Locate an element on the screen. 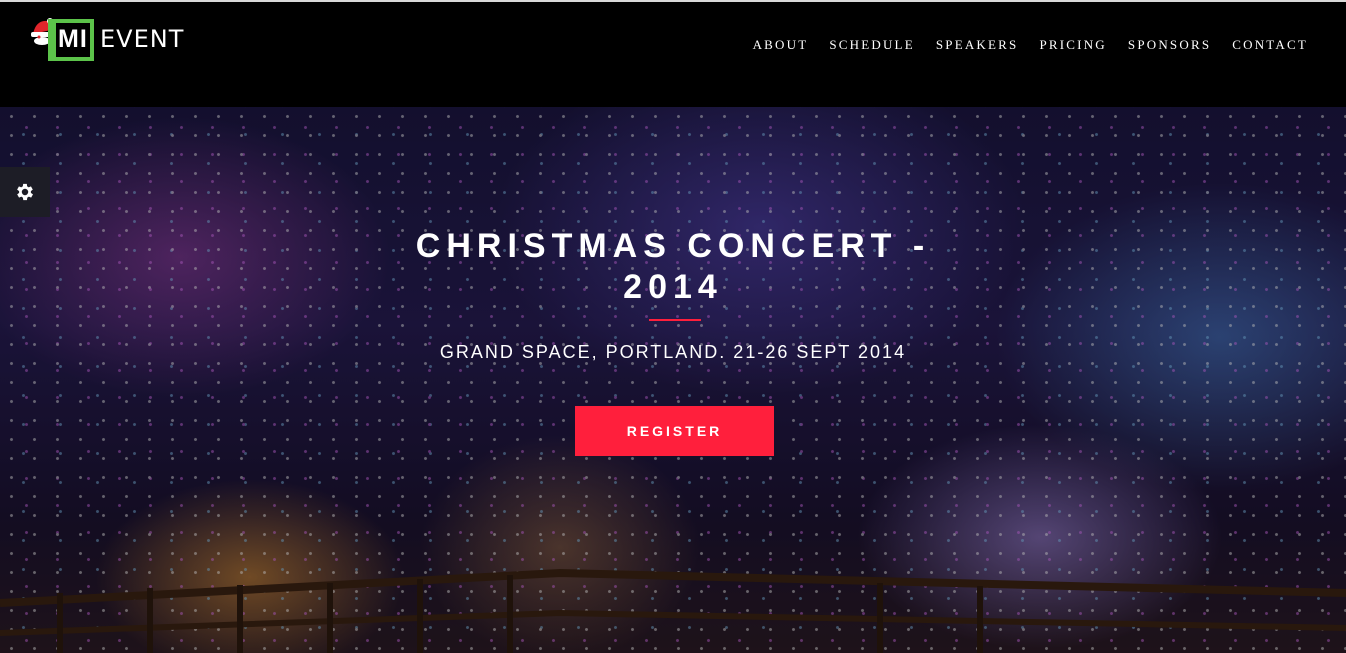 This screenshot has height=653, width=1346. nav-schedule: SCHEDULE is located at coordinates (872, 45).